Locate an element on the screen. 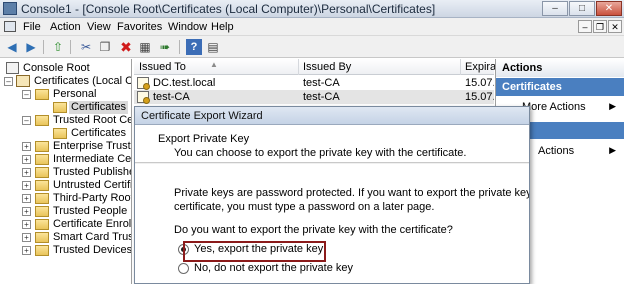  minimize-button: – is located at coordinates (555, 8).